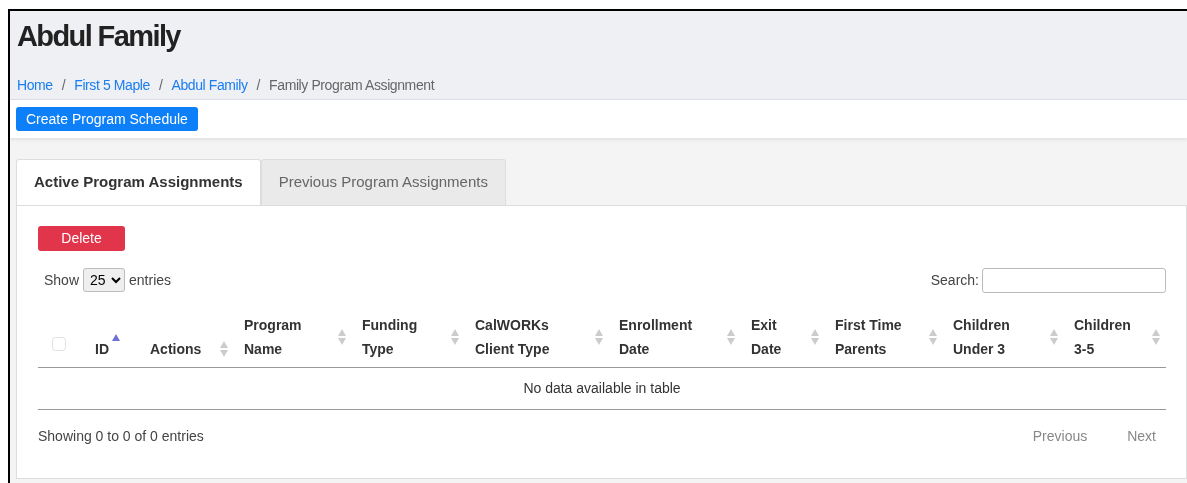  I want to click on entries-label: entries, so click(150, 280).